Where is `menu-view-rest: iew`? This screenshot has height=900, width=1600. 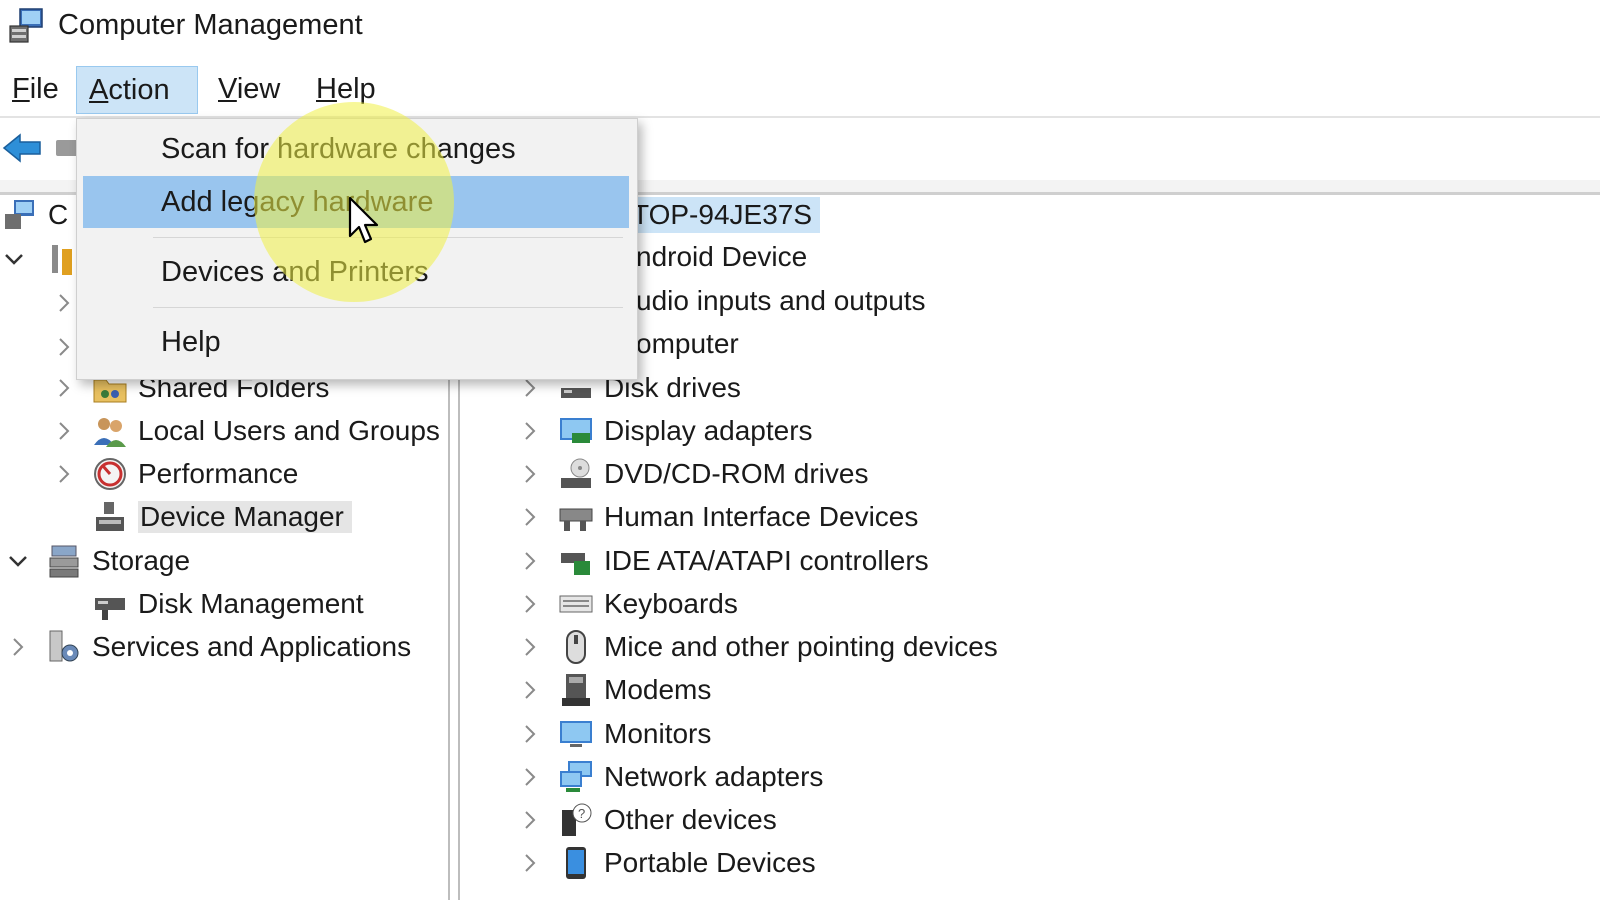 menu-view-rest: iew is located at coordinates (258, 89).